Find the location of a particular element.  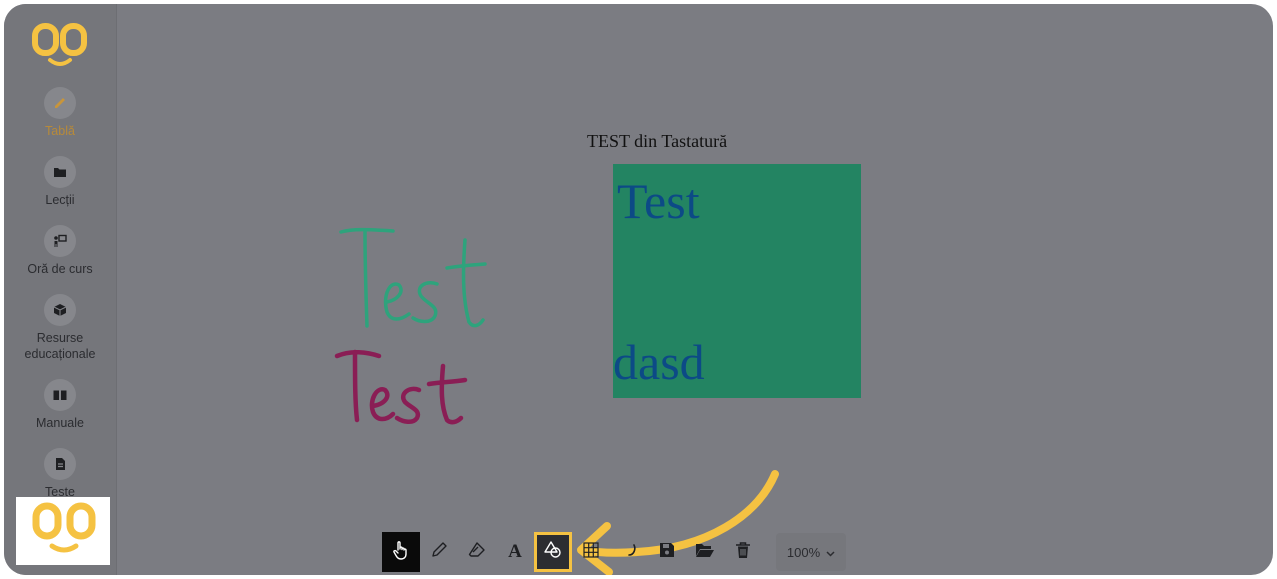

pencil-tool is located at coordinates (439, 552).